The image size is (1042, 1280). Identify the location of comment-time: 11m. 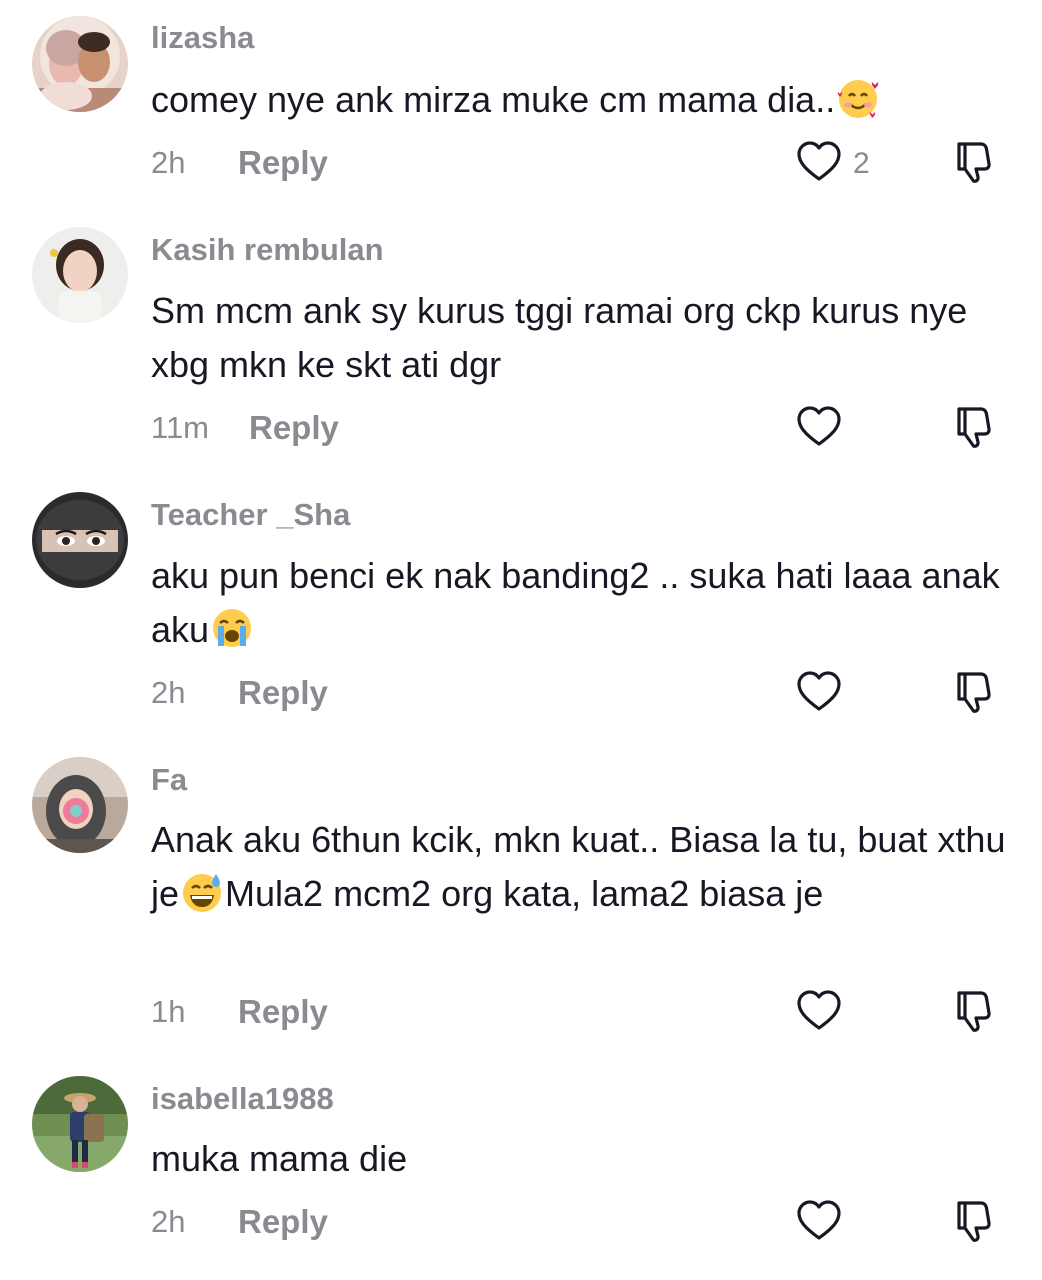
(180, 427).